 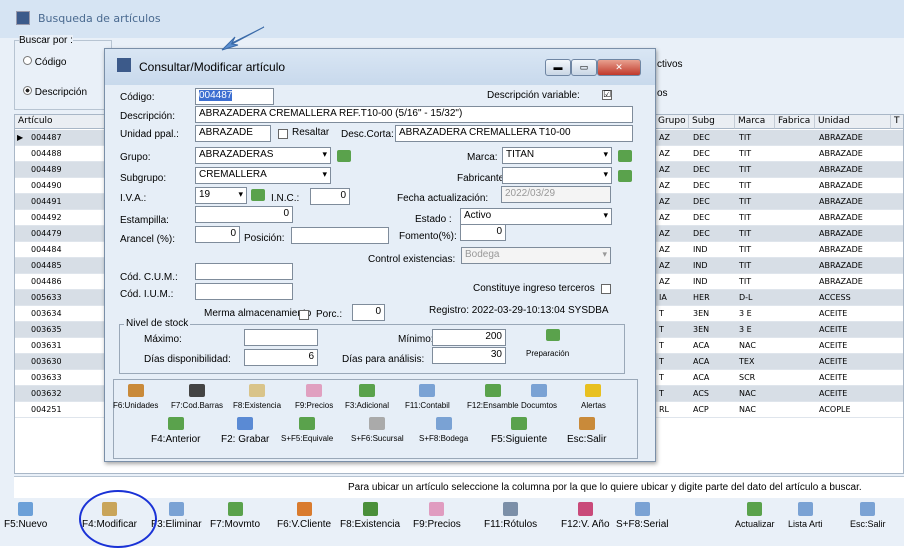 I want to click on dialog-nav-3: S+F6:Sucursal, so click(x=377, y=430).